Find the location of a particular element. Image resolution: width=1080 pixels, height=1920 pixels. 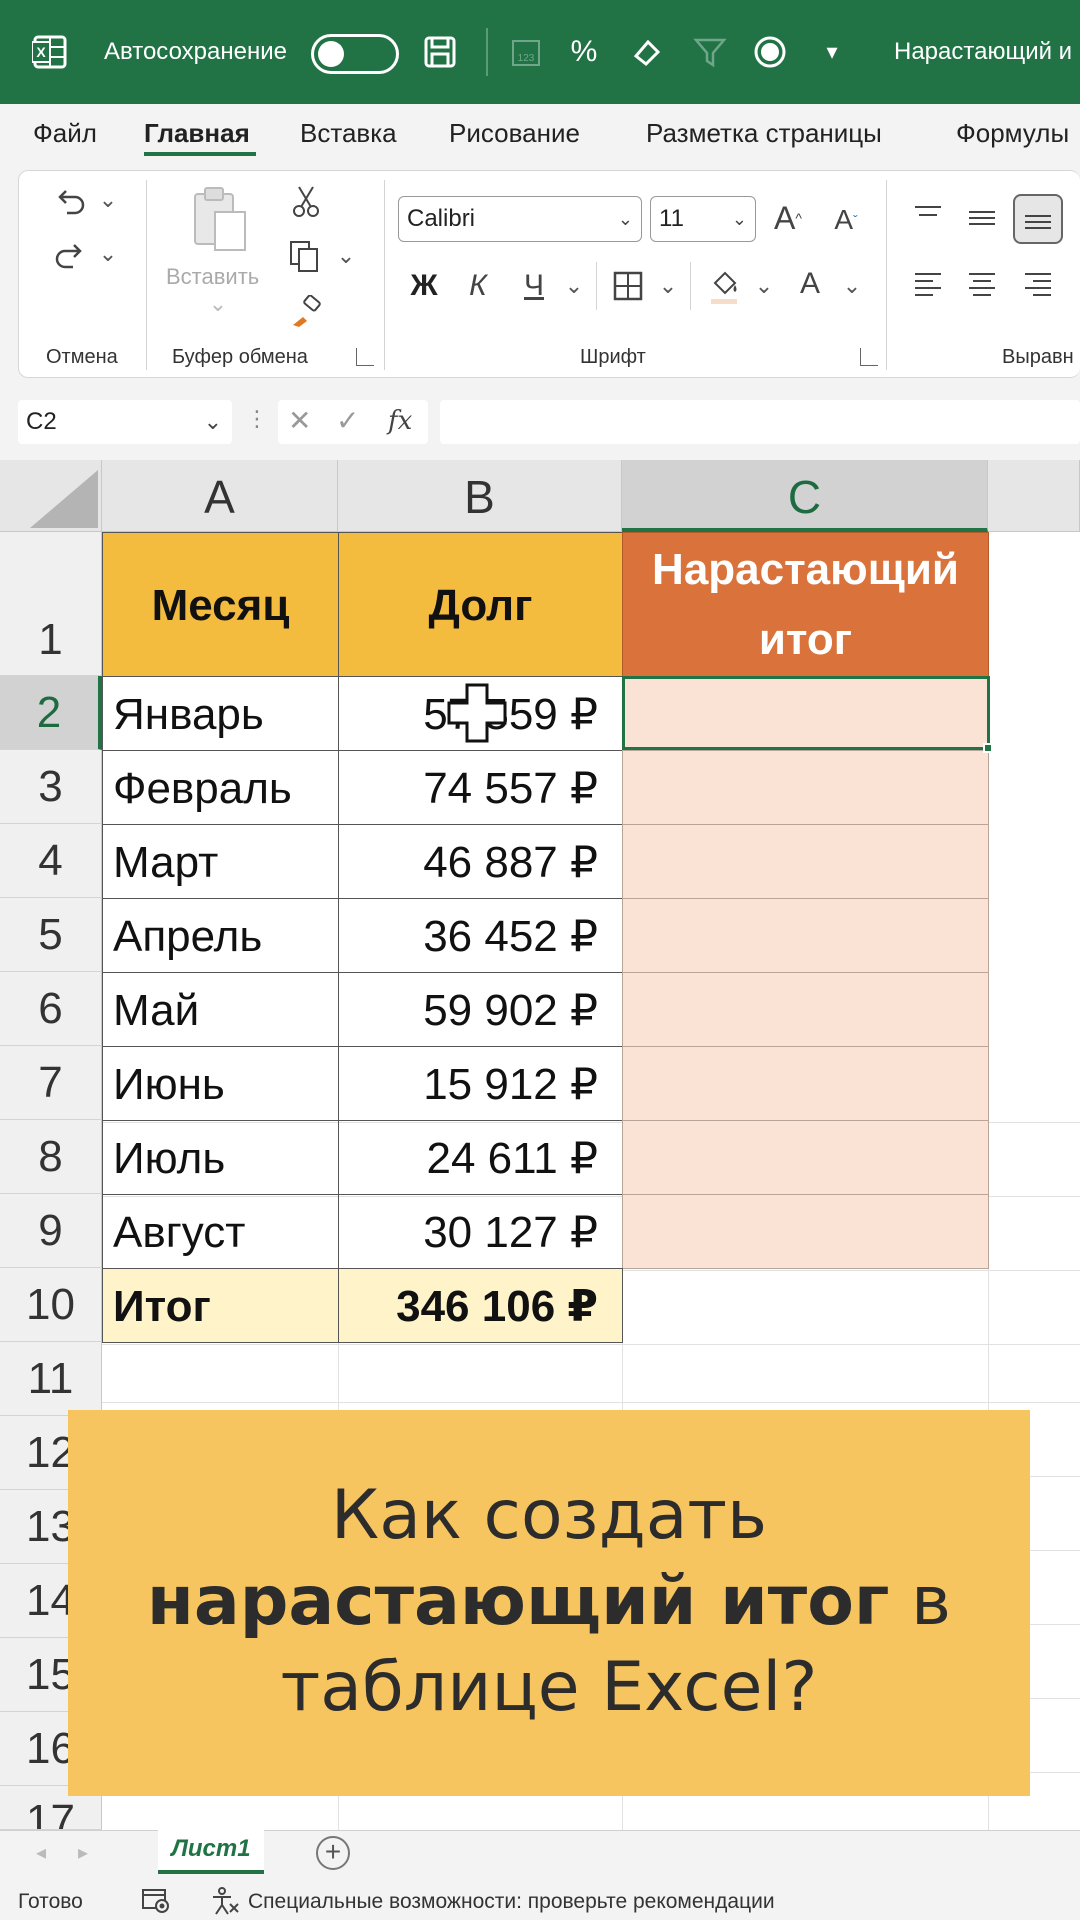

table-cell-month: Март is located at coordinates (220, 861).